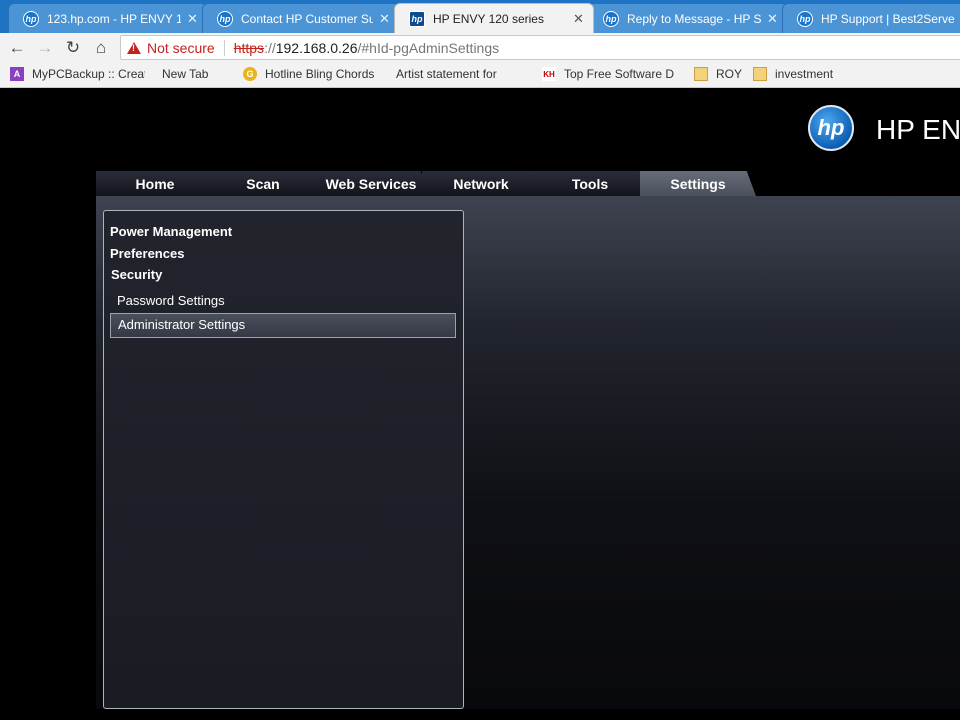 The width and height of the screenshot is (960, 720). Describe the element at coordinates (250, 74) in the screenshot. I see `chords-icon: G` at that location.